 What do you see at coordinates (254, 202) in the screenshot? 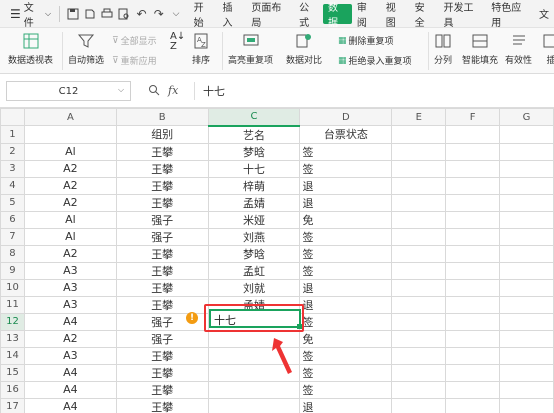
I see `cell-c: 孟婧` at bounding box center [254, 202].